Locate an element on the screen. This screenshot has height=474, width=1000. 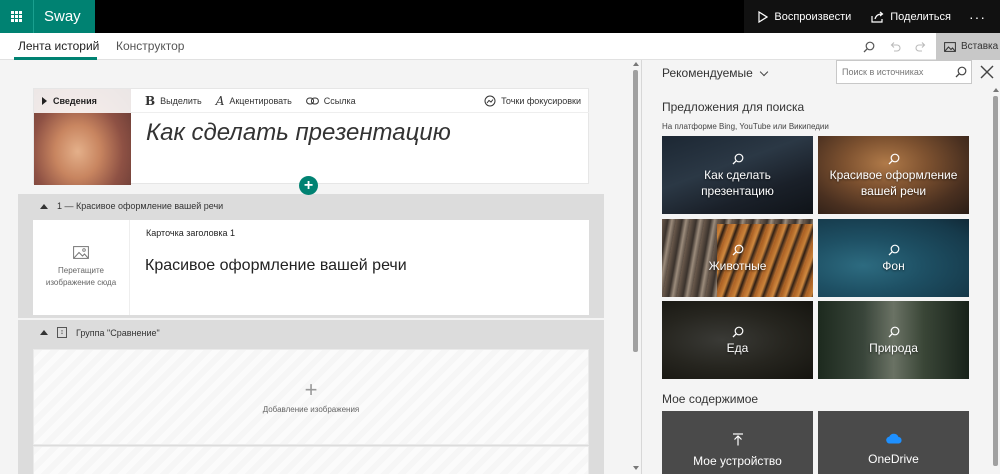
recommended-dropdown: Рекомендуемые is located at coordinates (715, 73).